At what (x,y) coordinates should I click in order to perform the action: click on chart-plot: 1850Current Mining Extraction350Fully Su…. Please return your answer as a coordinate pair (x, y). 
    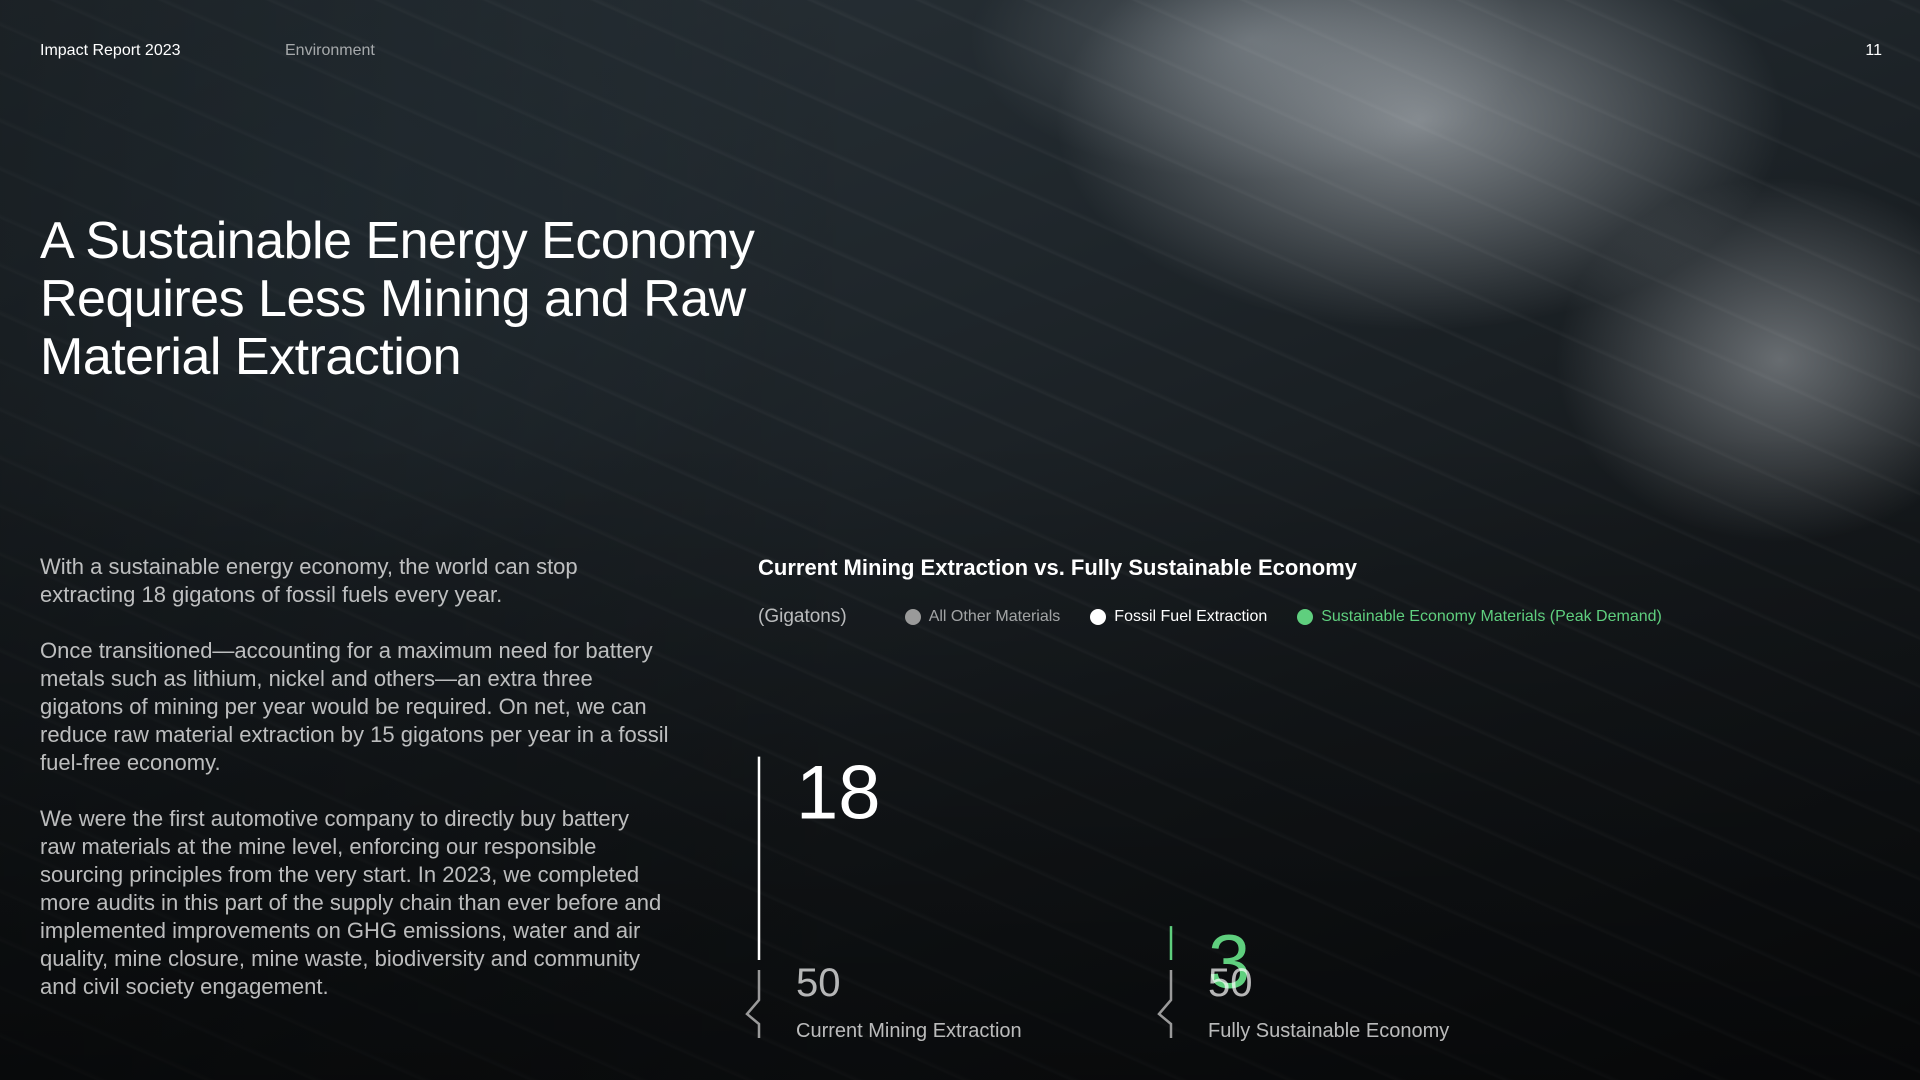
    Looking at the image, I should click on (1097, 896).